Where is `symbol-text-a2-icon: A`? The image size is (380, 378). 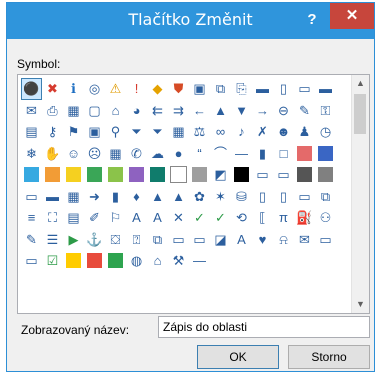
symbol-text-a2-icon: A is located at coordinates (157, 218).